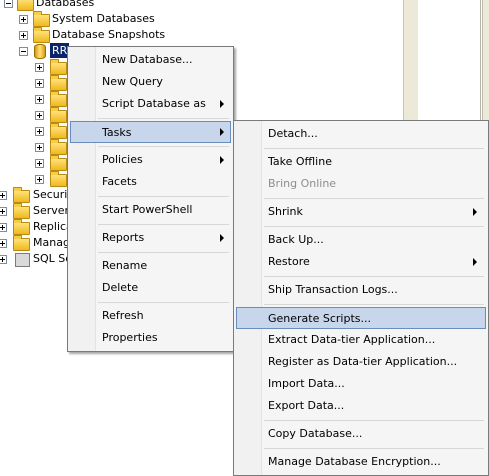  What do you see at coordinates (150, 132) in the screenshot?
I see `menu-item-tasks: Tasks` at bounding box center [150, 132].